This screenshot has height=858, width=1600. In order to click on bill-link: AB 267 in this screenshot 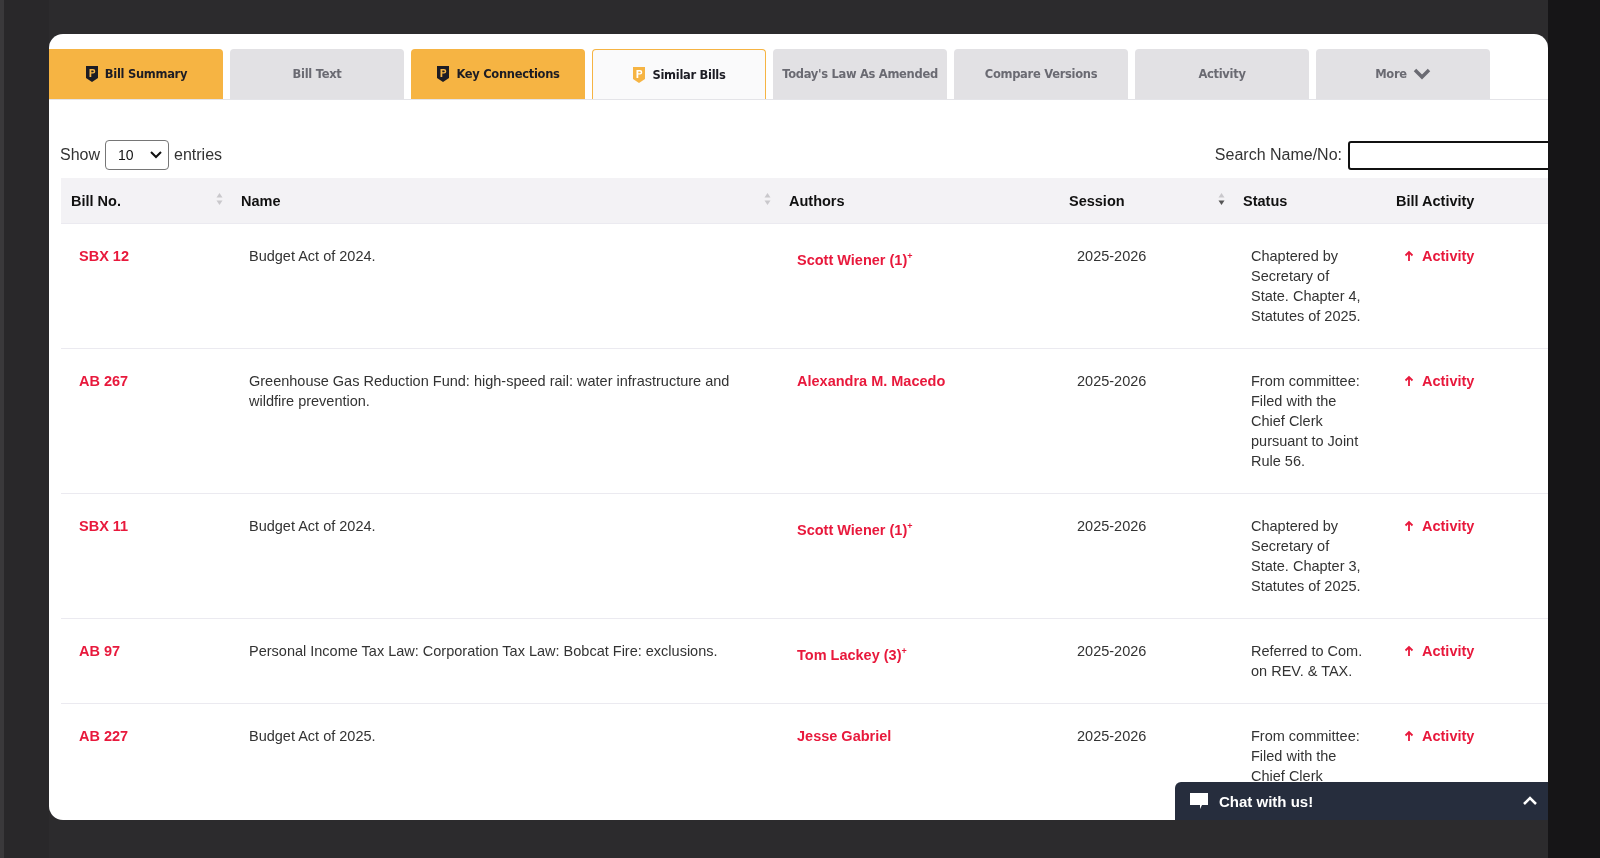, I will do `click(104, 381)`.